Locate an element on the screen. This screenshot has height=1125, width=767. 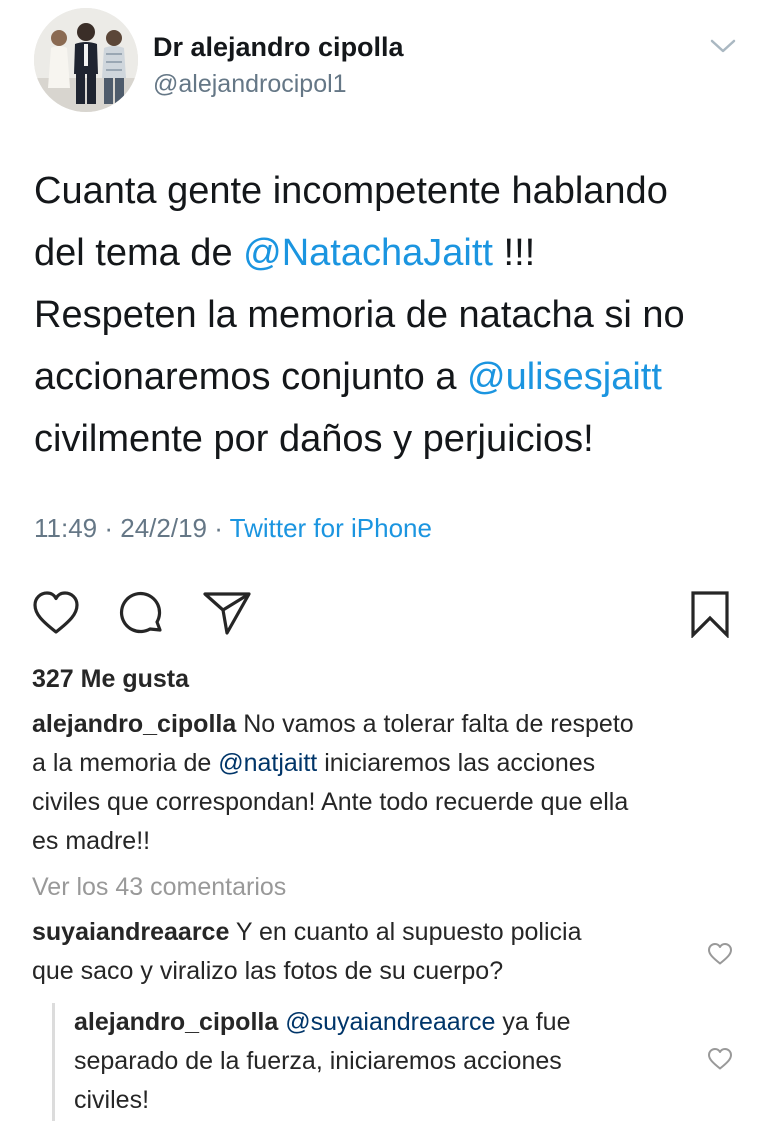
tweet-text-segment: Respeten la memoria de natacha si no is located at coordinates (359, 315).